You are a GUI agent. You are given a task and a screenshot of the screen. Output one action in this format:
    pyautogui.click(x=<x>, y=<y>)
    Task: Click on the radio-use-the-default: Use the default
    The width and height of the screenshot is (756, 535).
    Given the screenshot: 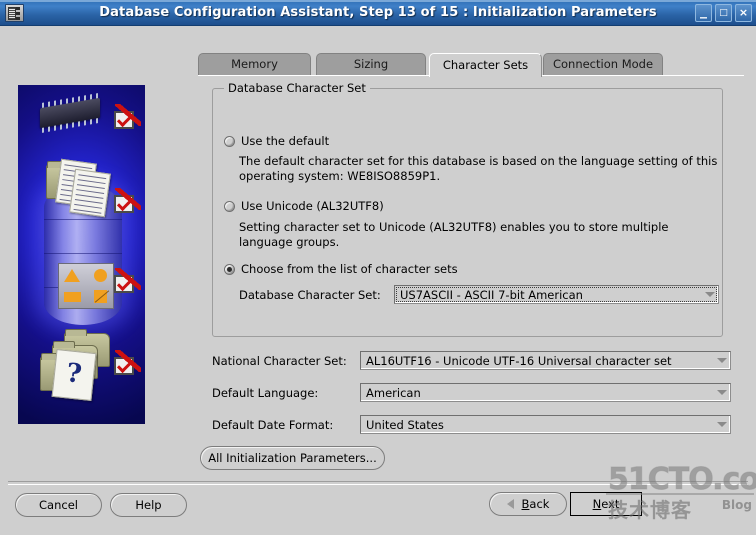 What is the action you would take?
    pyautogui.click(x=276, y=141)
    